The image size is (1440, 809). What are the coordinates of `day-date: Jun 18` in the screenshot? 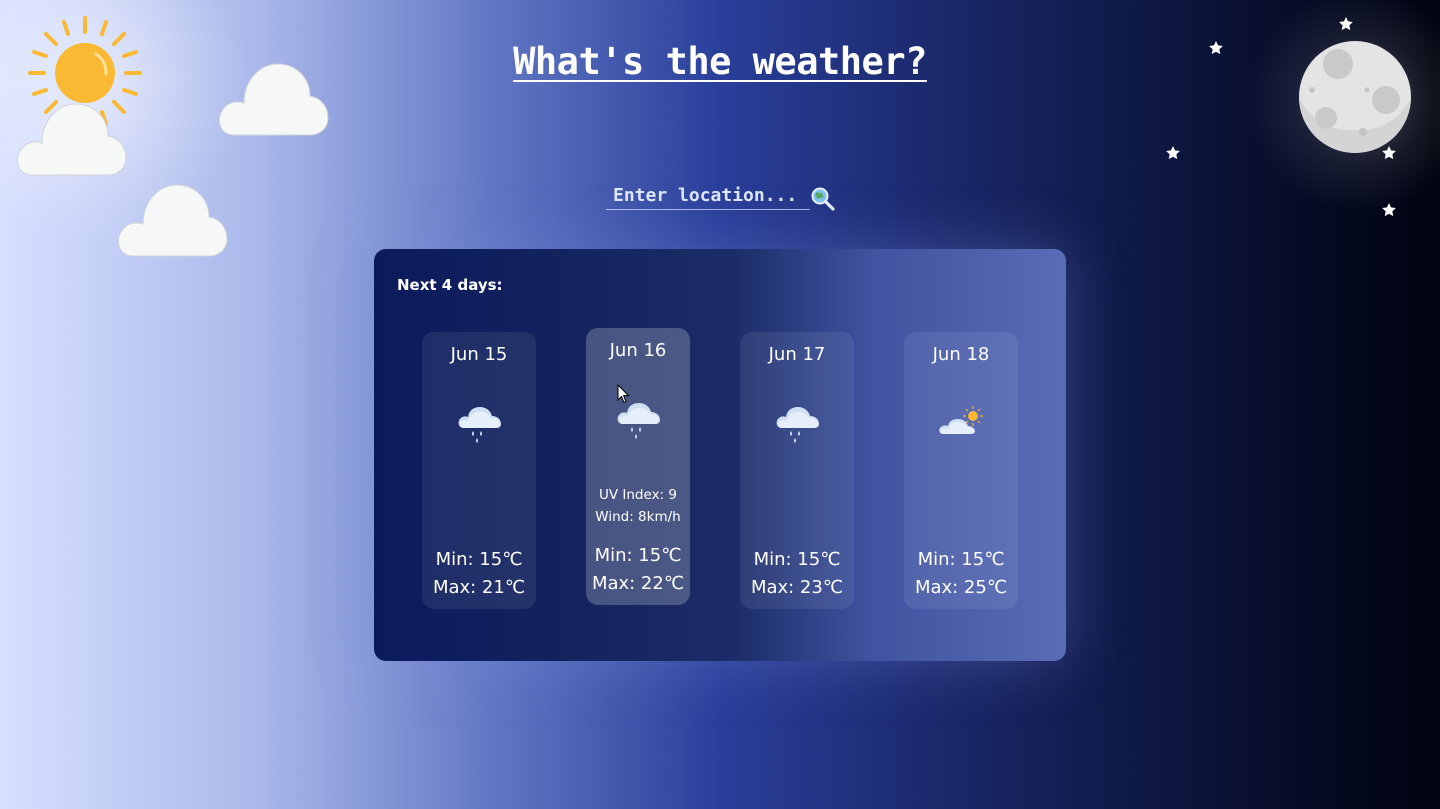 It's located at (961, 354).